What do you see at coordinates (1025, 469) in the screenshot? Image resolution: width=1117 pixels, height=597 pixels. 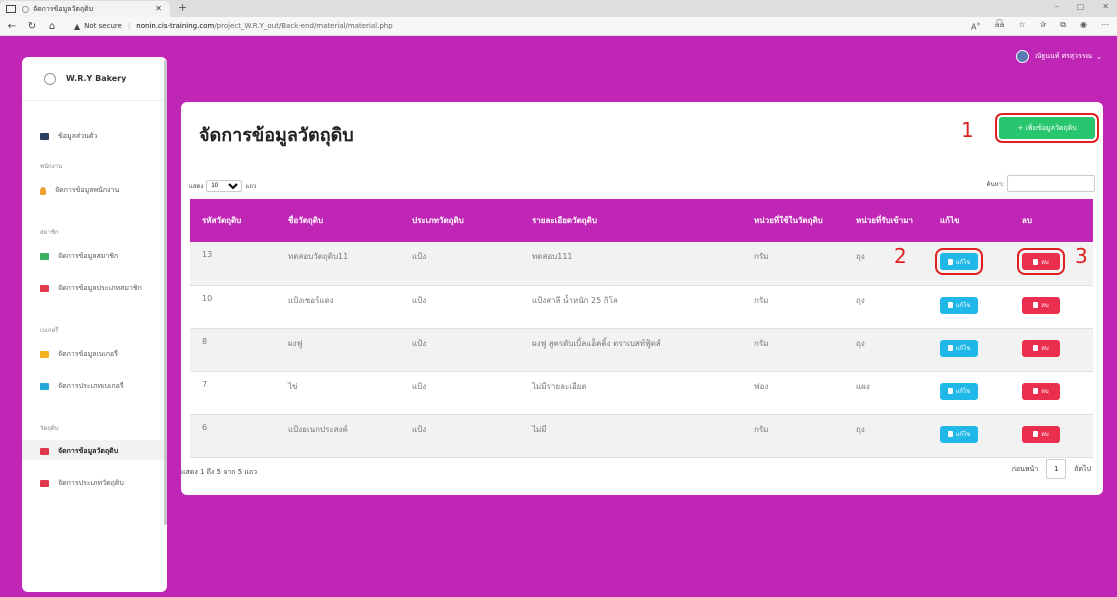 I see `prev-page-button: ก่อนหน้า` at bounding box center [1025, 469].